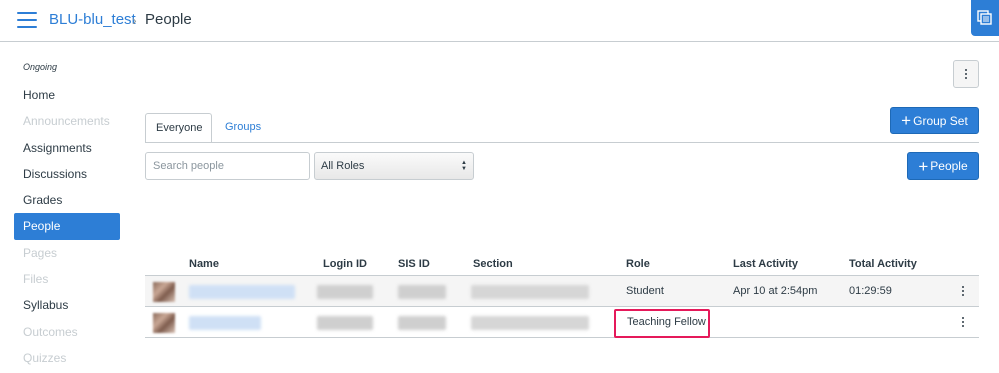  Describe the element at coordinates (67, 279) in the screenshot. I see `nav-item-files: Files` at that location.